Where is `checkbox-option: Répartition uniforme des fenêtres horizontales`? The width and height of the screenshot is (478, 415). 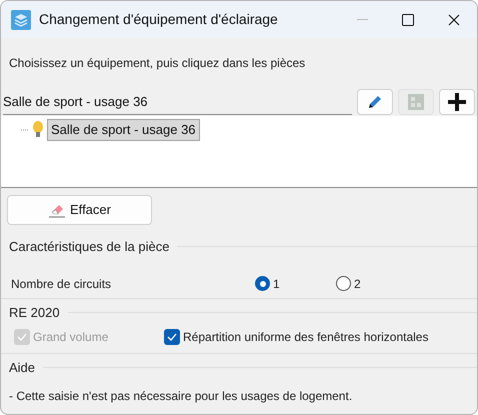
checkbox-option: Répartition uniforme des fenêtres horizontales is located at coordinates (296, 337).